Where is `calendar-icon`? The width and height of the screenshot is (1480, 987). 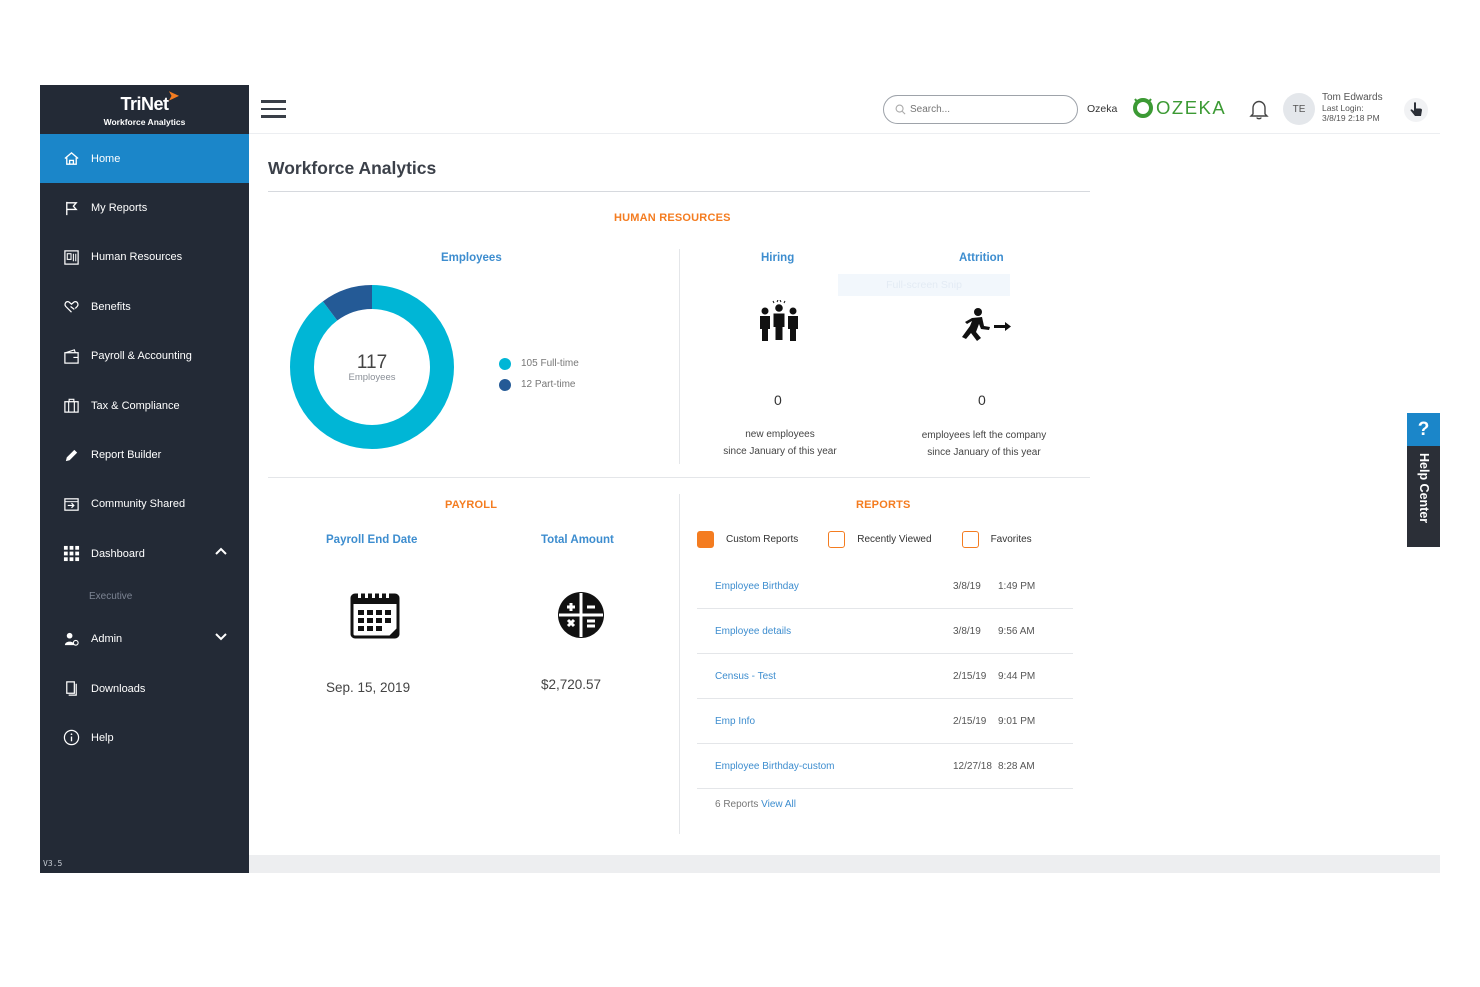 calendar-icon is located at coordinates (375, 615).